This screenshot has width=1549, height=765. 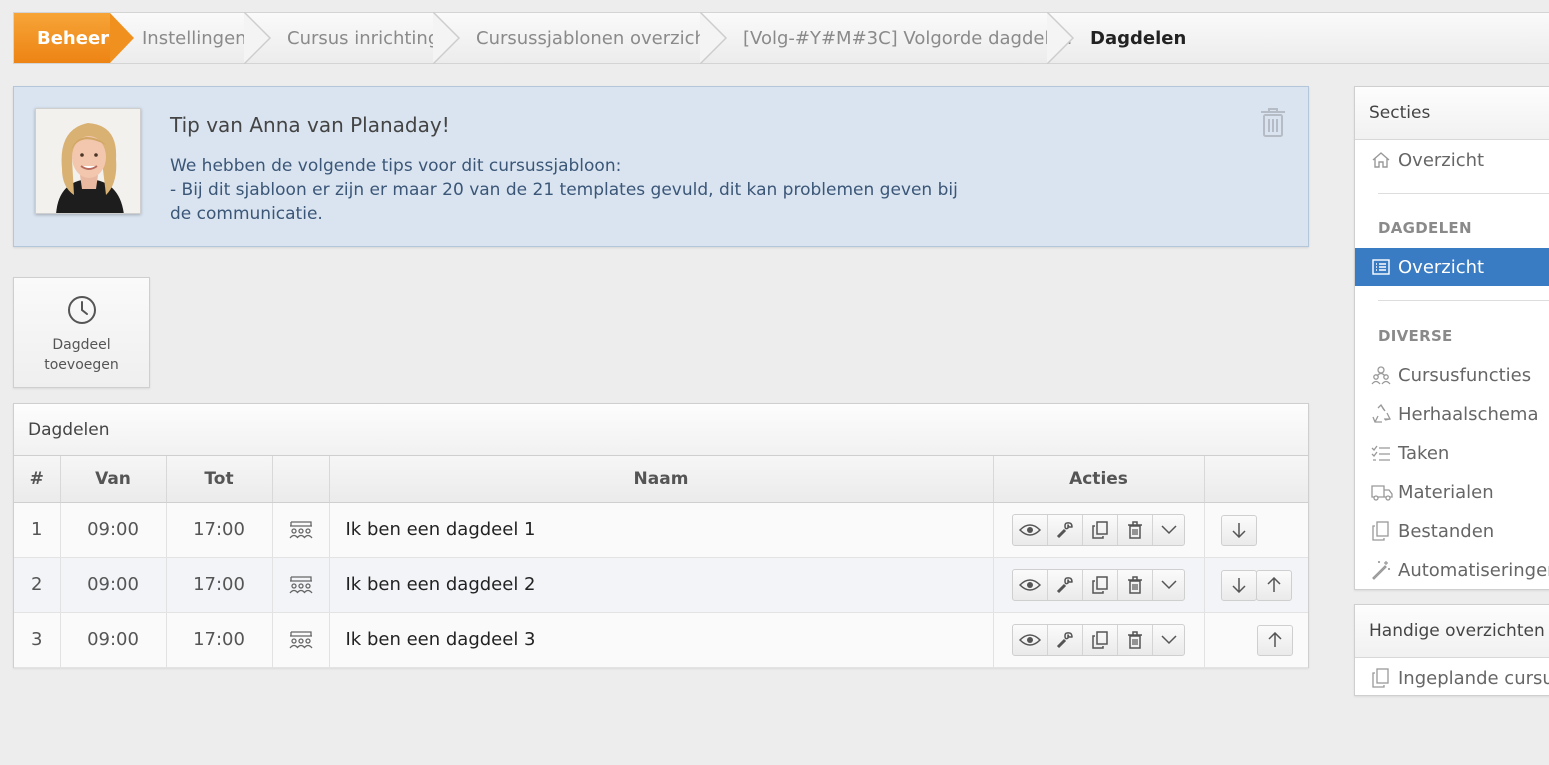 I want to click on avatar, so click(x=88, y=161).